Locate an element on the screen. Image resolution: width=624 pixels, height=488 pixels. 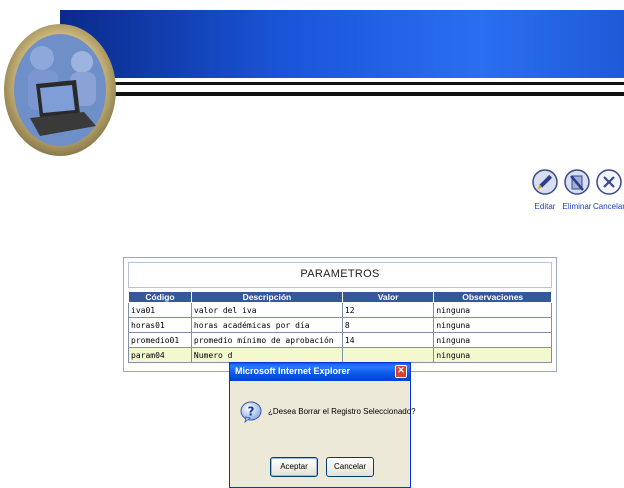
panel-title: PARAMETROS is located at coordinates (340, 274).